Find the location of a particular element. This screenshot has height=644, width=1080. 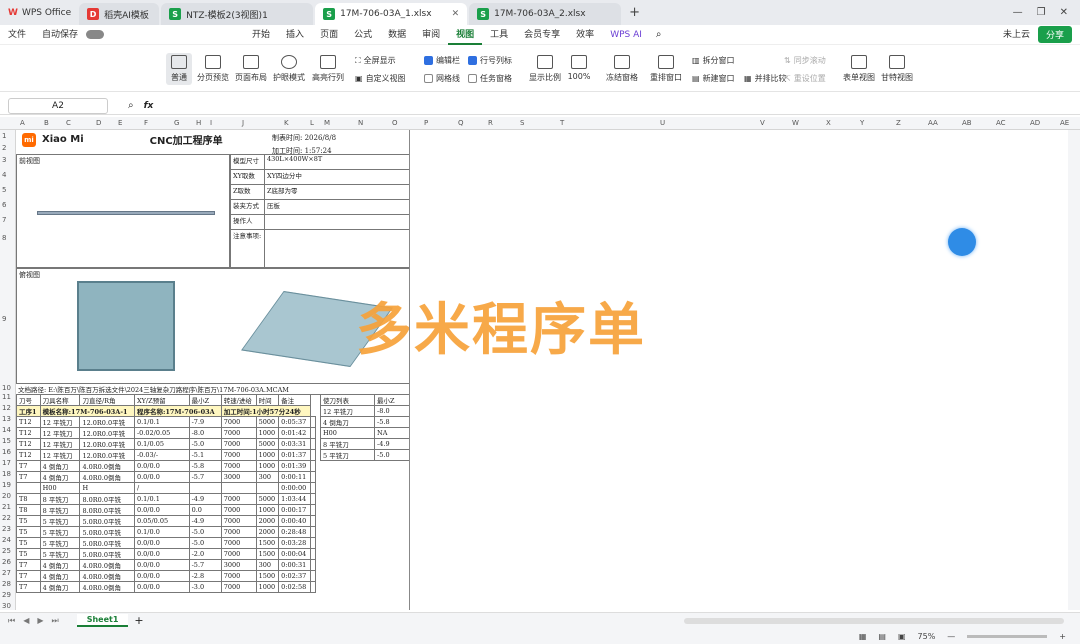

zoom-in-icon: + is located at coordinates (1062, 636).